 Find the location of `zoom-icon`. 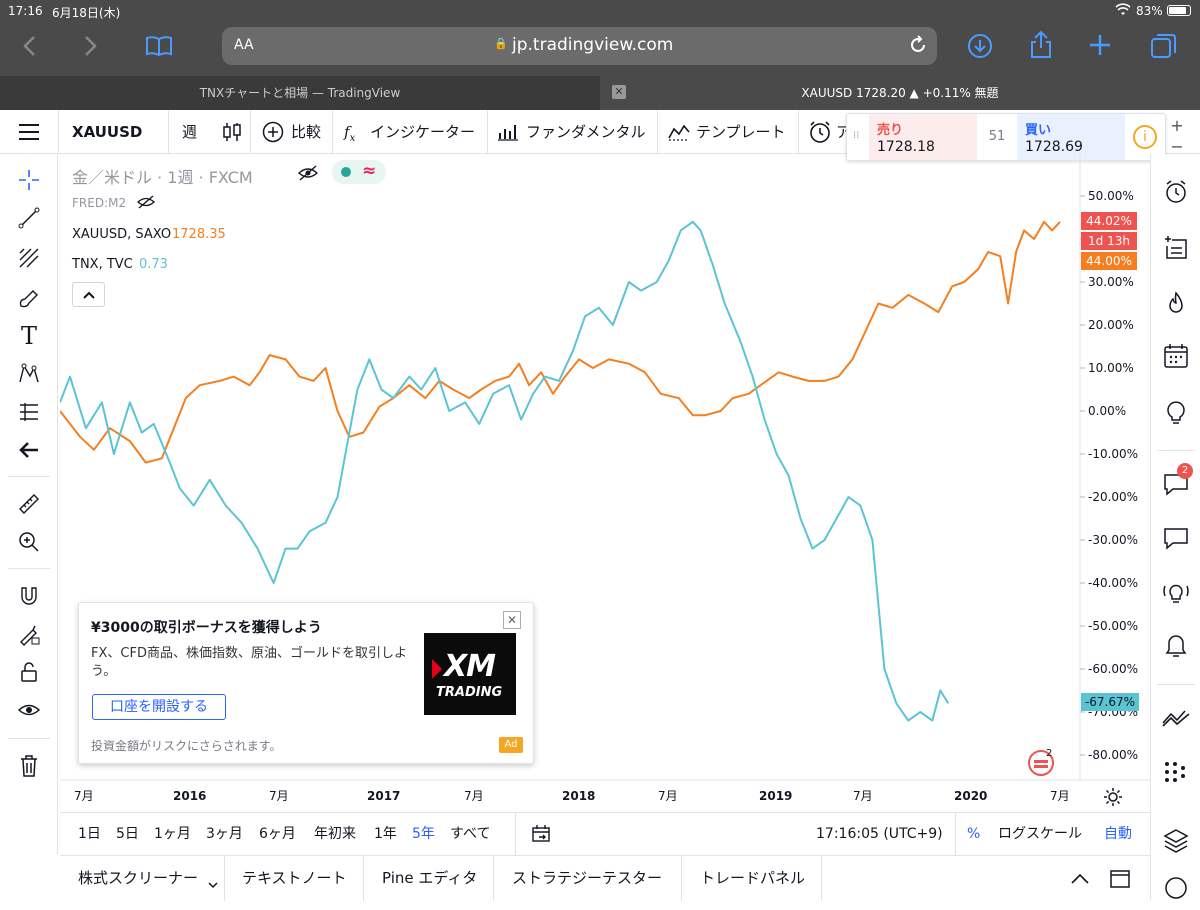

zoom-icon is located at coordinates (29, 542).